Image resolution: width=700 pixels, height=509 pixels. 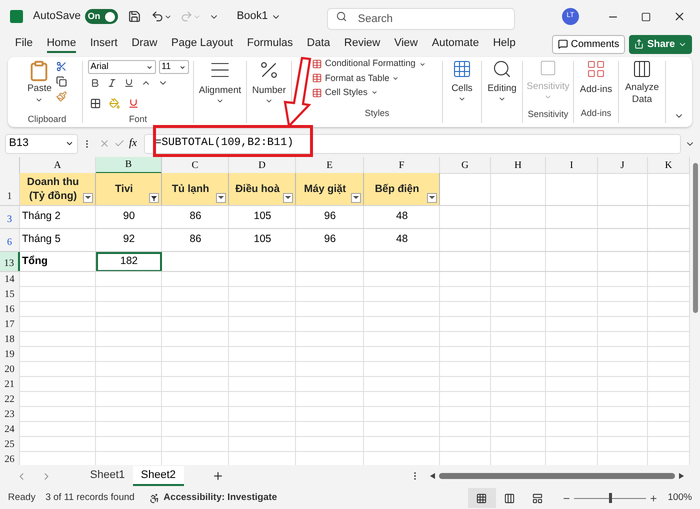 What do you see at coordinates (129, 83) in the screenshot?
I see `underline-icon` at bounding box center [129, 83].